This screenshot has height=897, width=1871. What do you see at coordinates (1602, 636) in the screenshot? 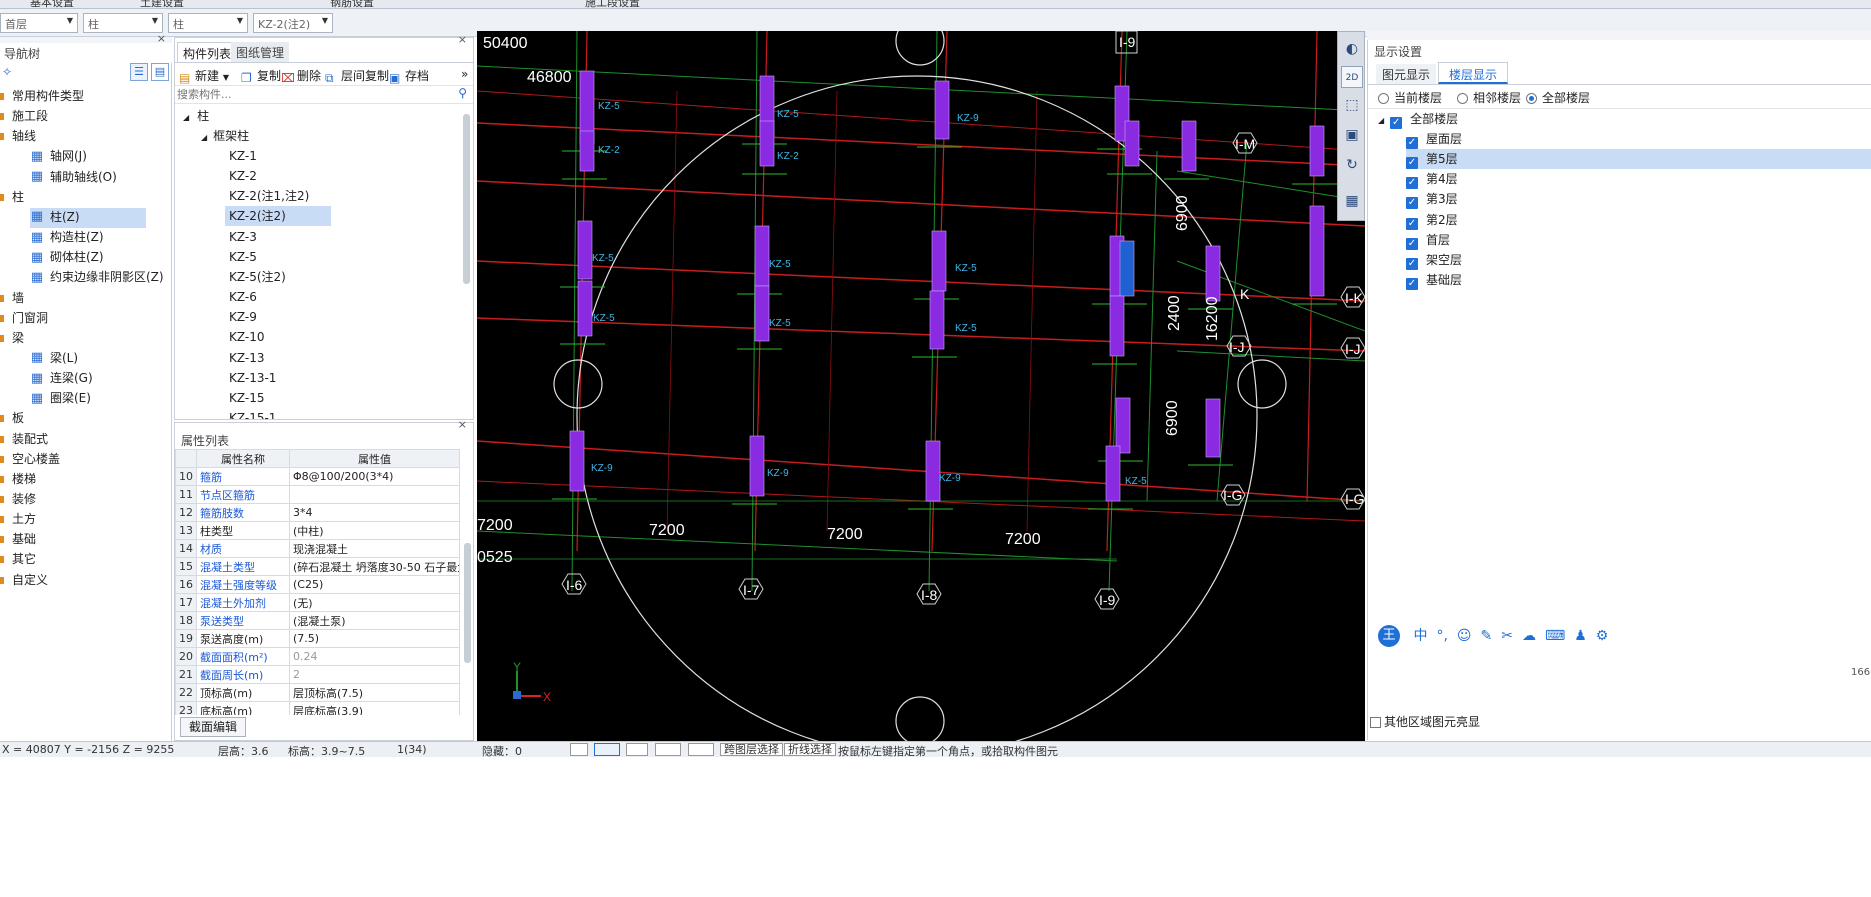
I see `ime-tool-icon: ⚙` at bounding box center [1602, 636].